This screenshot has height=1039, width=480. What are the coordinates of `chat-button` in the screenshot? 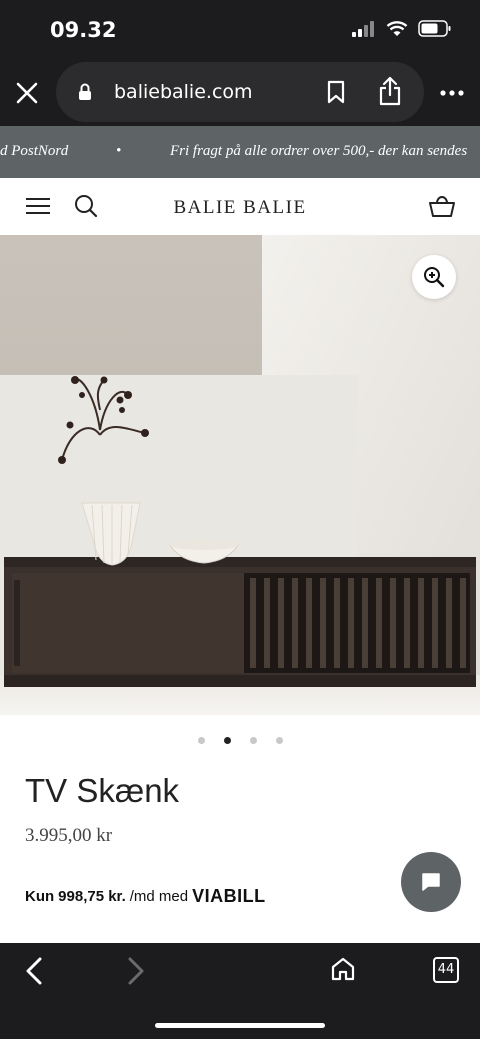 It's located at (431, 882).